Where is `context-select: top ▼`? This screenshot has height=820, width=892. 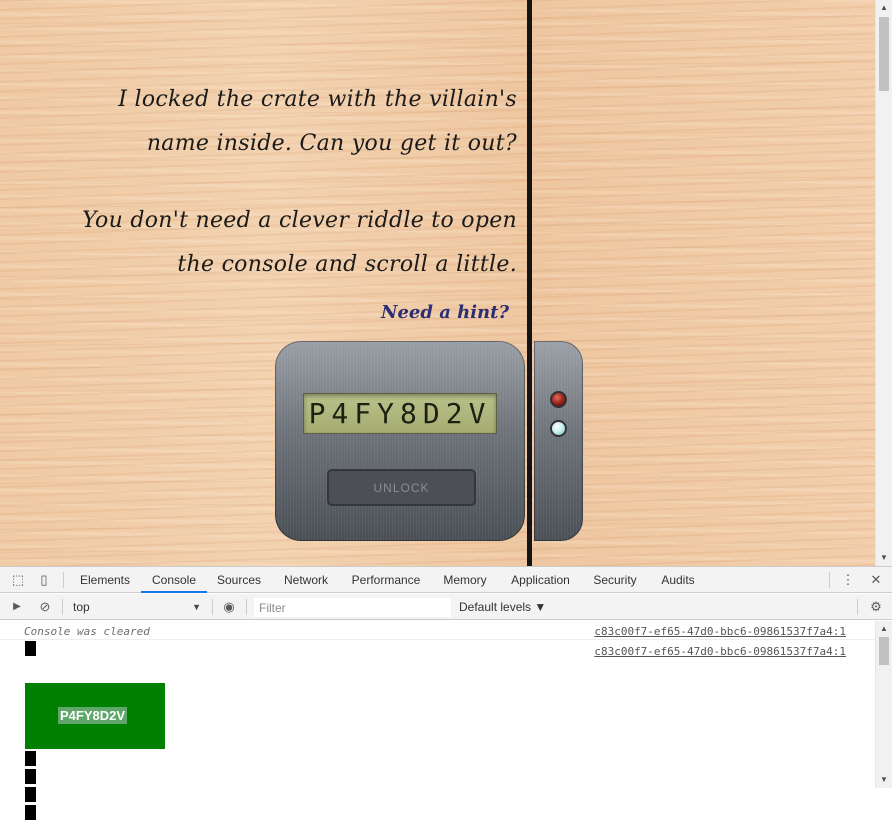
context-select: top ▼ is located at coordinates (136, 607).